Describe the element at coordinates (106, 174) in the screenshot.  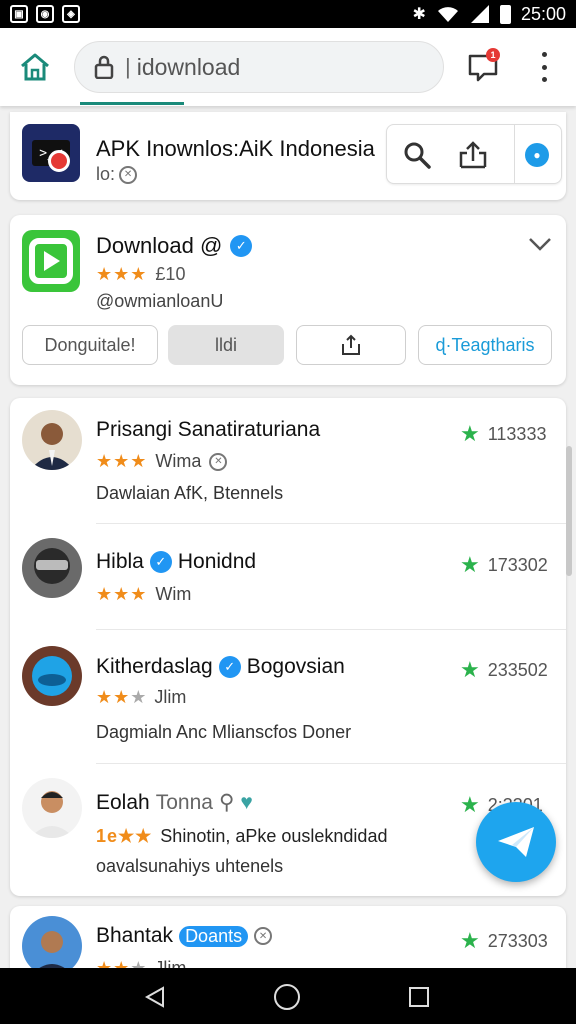
I see `app-subtitle-text: lo:` at that location.